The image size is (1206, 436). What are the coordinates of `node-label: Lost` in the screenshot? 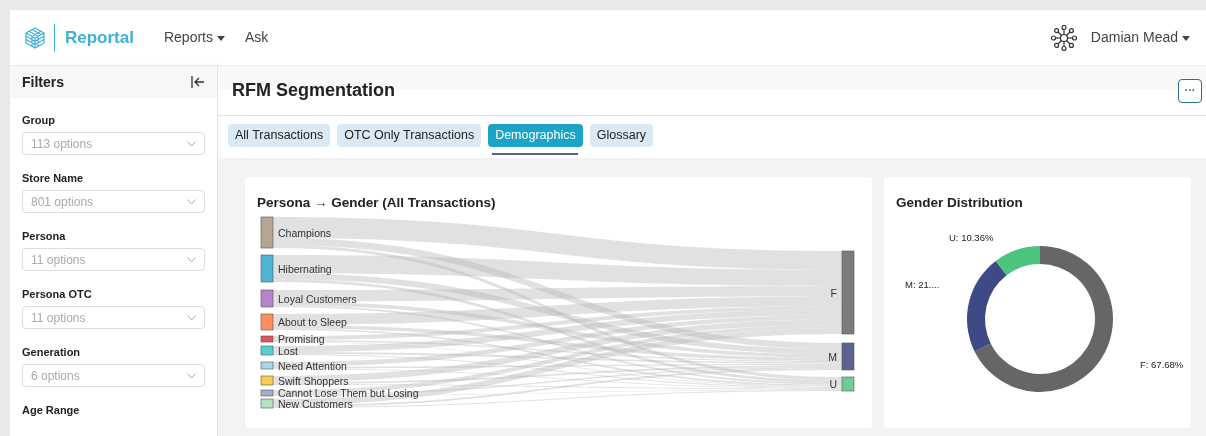 It's located at (288, 350).